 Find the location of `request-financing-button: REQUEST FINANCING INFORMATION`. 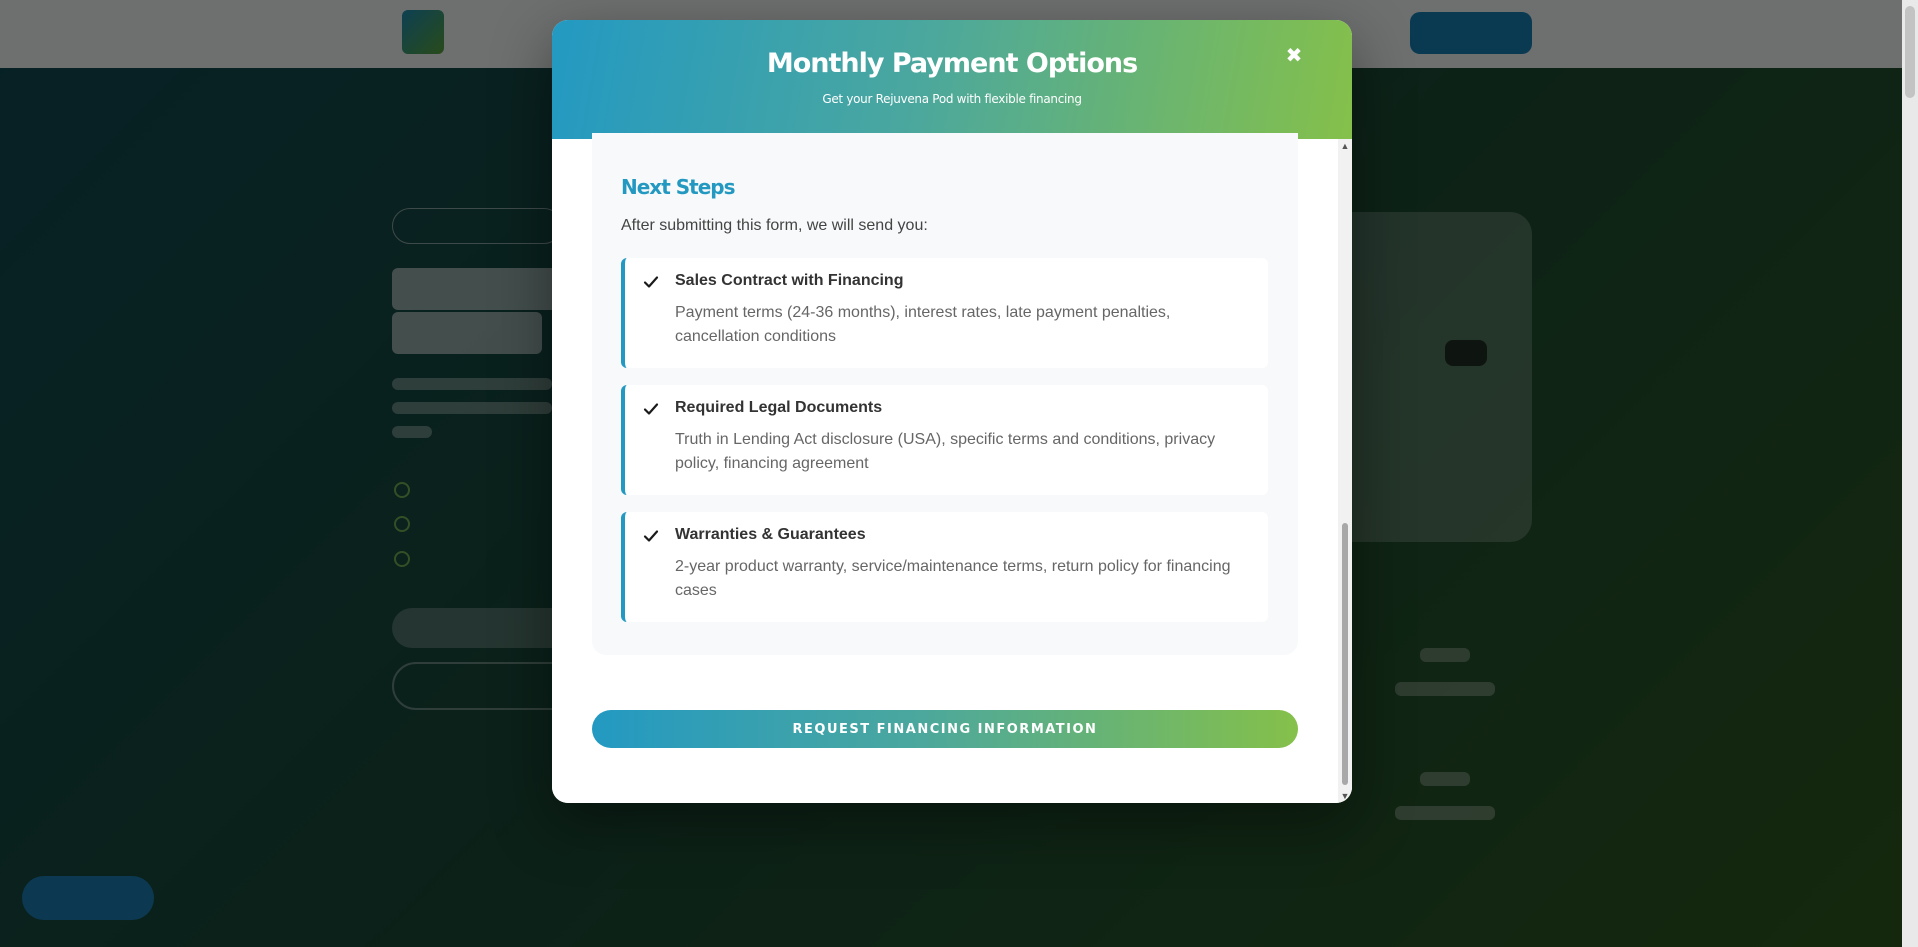

request-financing-button: REQUEST FINANCING INFORMATION is located at coordinates (945, 729).